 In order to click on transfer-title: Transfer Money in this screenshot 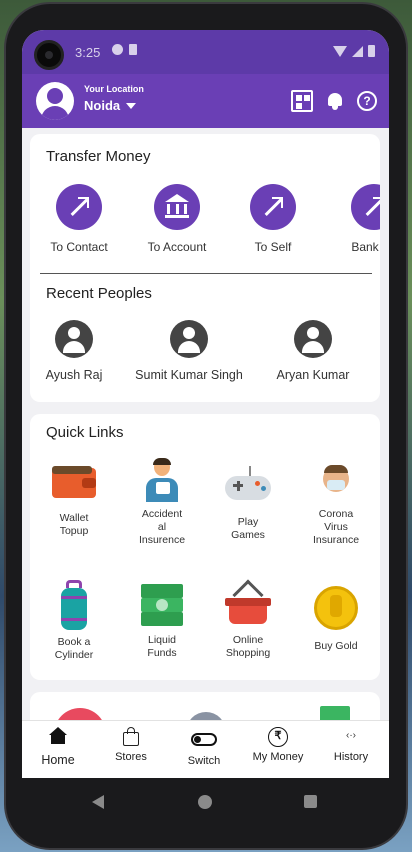, I will do `click(98, 156)`.